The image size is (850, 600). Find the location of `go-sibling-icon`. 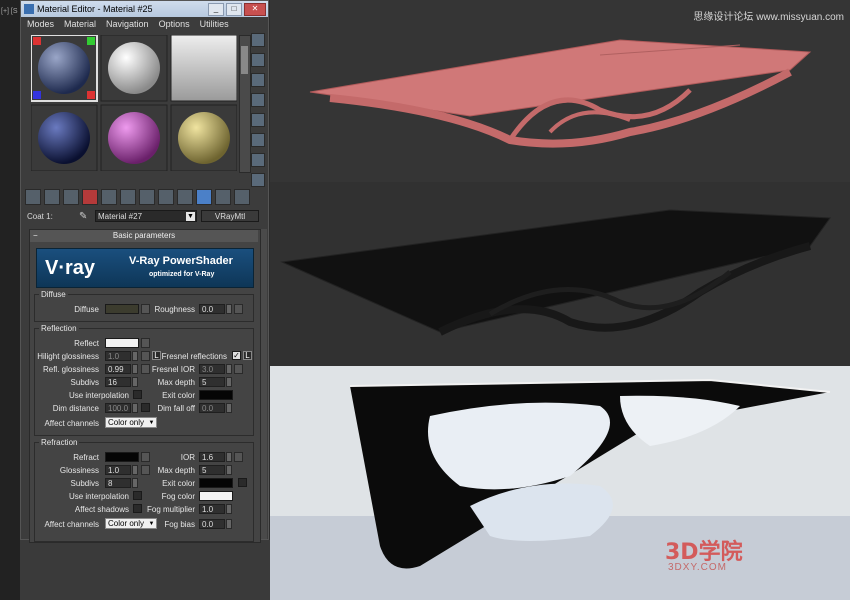

go-sibling-icon is located at coordinates (242, 197).